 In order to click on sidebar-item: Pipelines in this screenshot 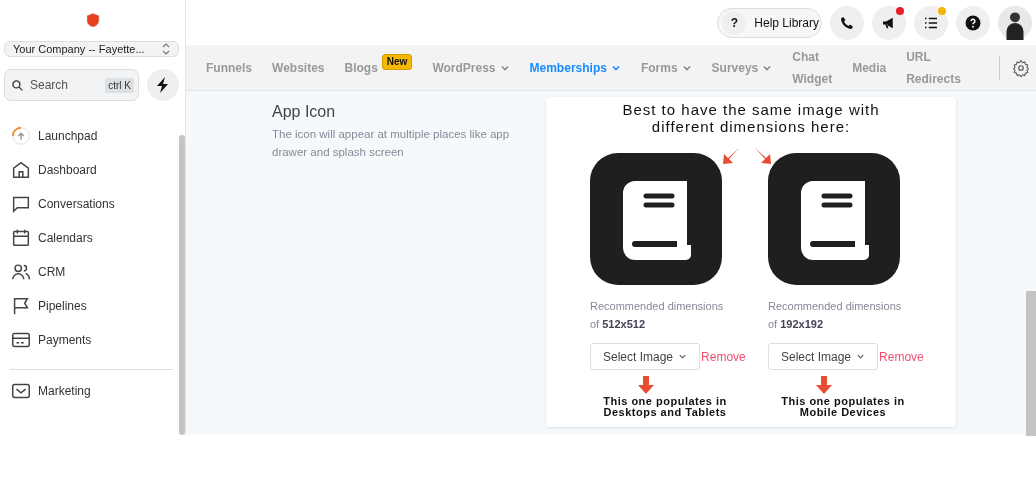, I will do `click(94, 306)`.